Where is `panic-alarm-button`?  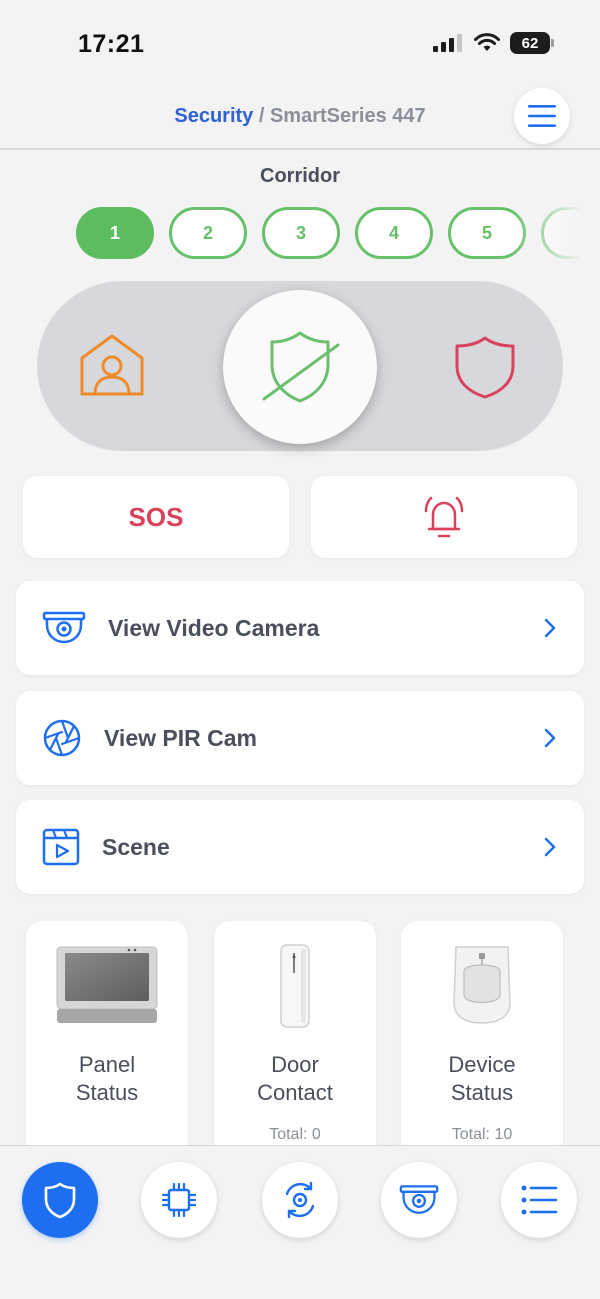
panic-alarm-button is located at coordinates (444, 517).